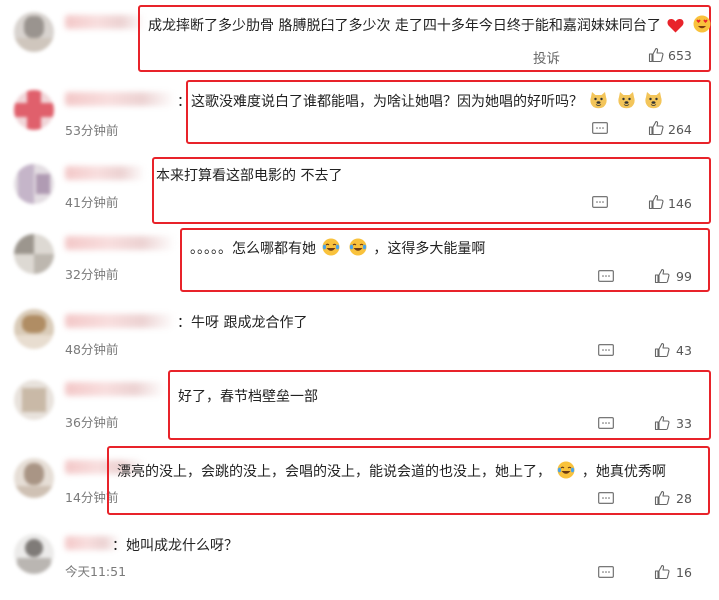  I want to click on like-count: 99, so click(684, 276).